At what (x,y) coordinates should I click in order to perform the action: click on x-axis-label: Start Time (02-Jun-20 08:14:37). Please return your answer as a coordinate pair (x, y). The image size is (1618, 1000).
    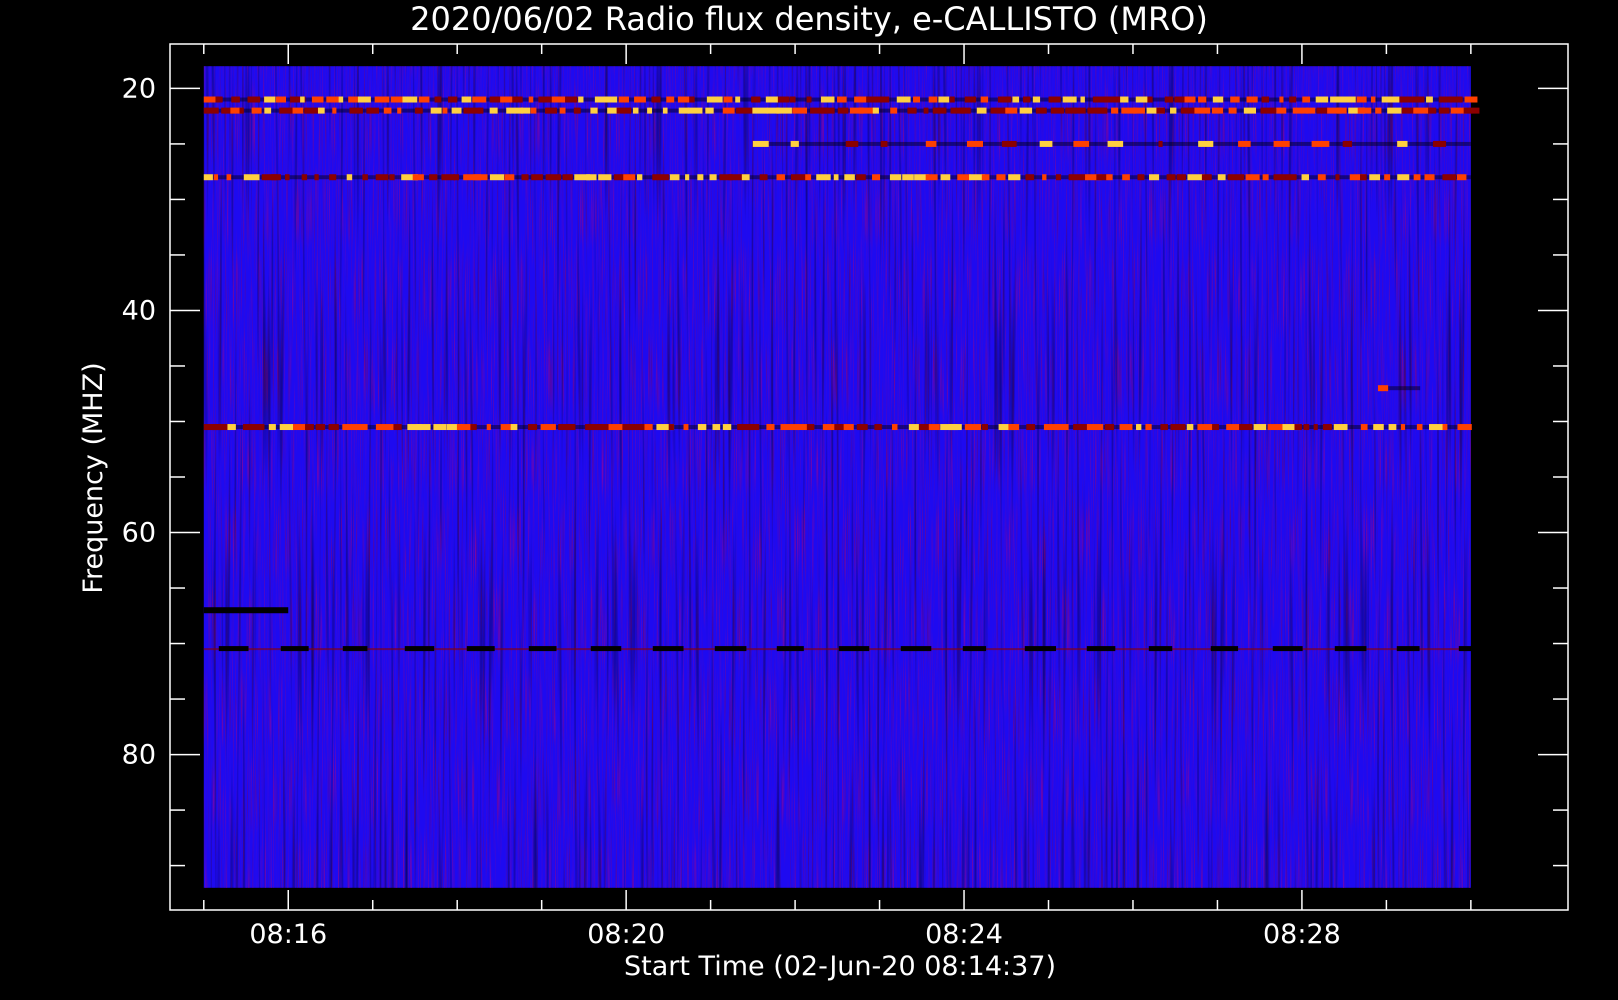
    Looking at the image, I should click on (840, 966).